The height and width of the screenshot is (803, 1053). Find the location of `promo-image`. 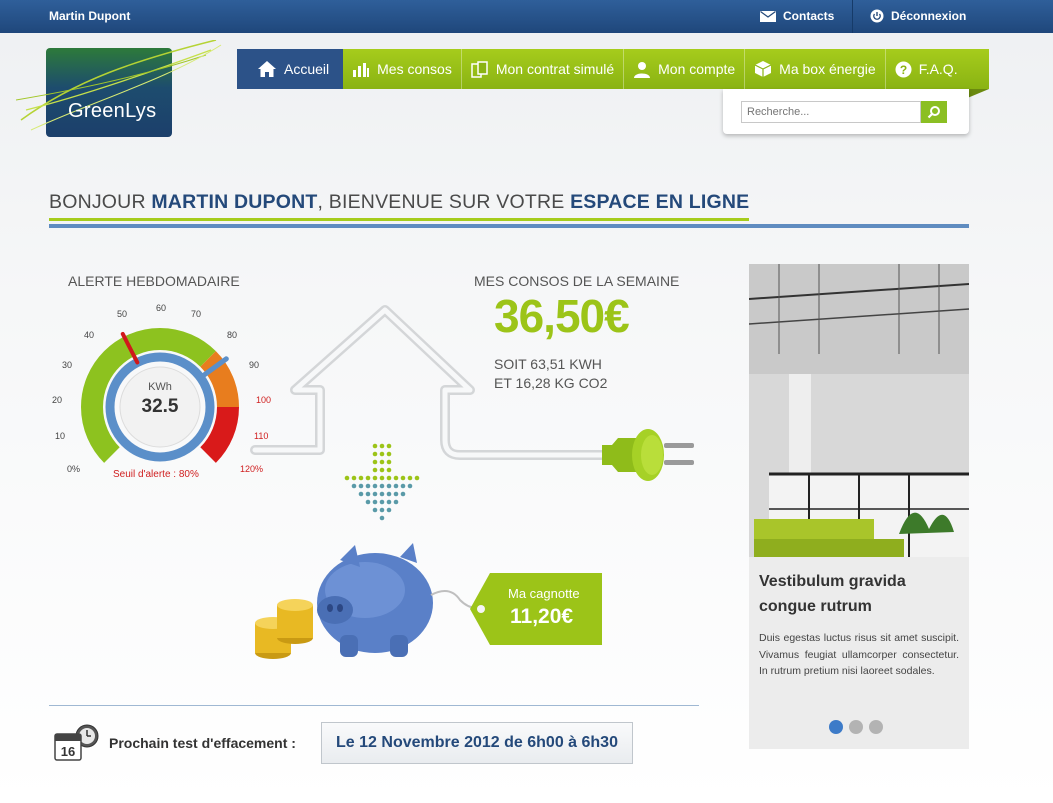

promo-image is located at coordinates (859, 410).